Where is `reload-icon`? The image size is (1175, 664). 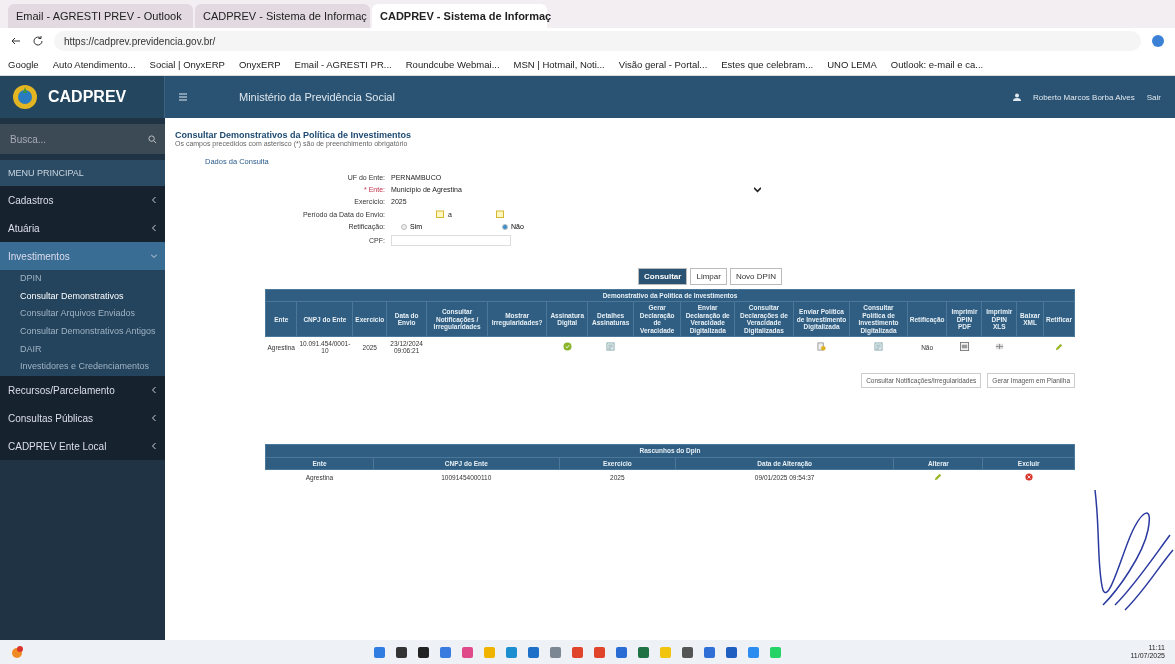
reload-icon is located at coordinates (38, 41).